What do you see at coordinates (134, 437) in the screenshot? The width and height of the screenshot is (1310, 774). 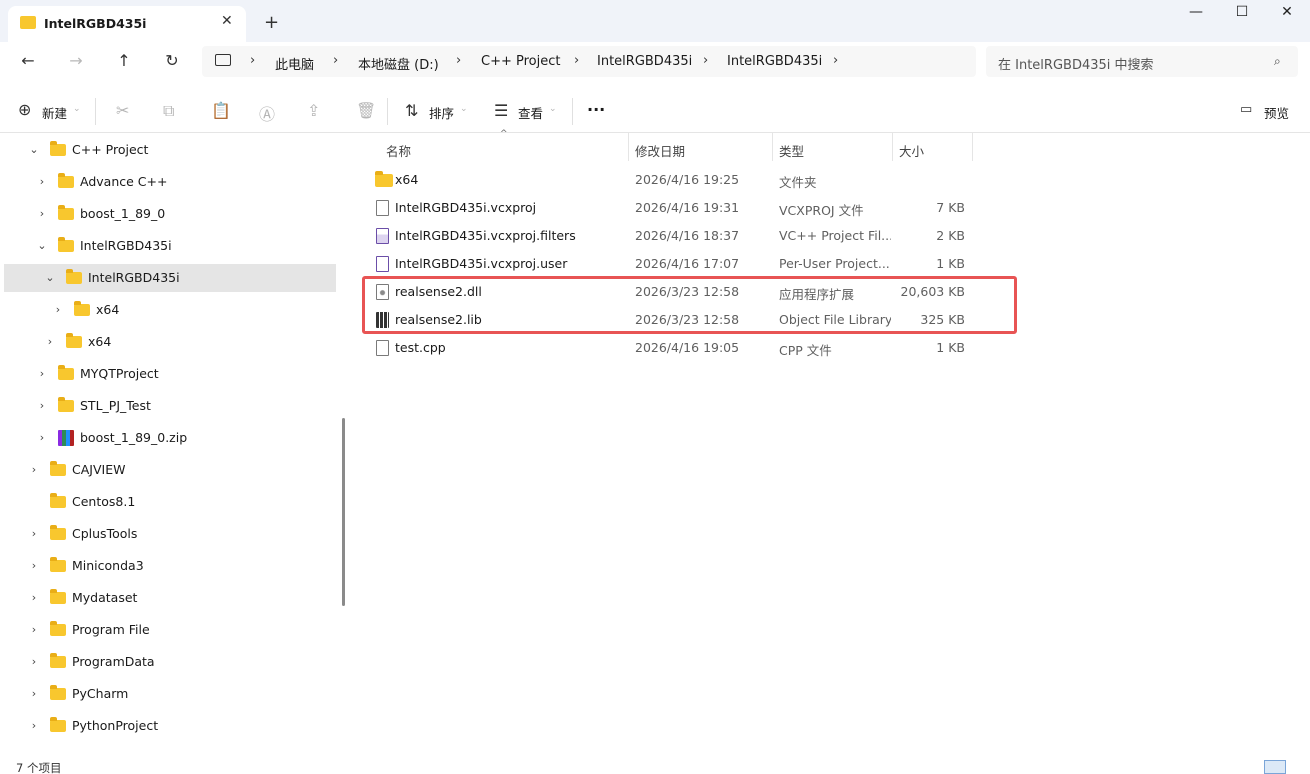 I see `nav-item-label: boost_1_89_0.zip` at bounding box center [134, 437].